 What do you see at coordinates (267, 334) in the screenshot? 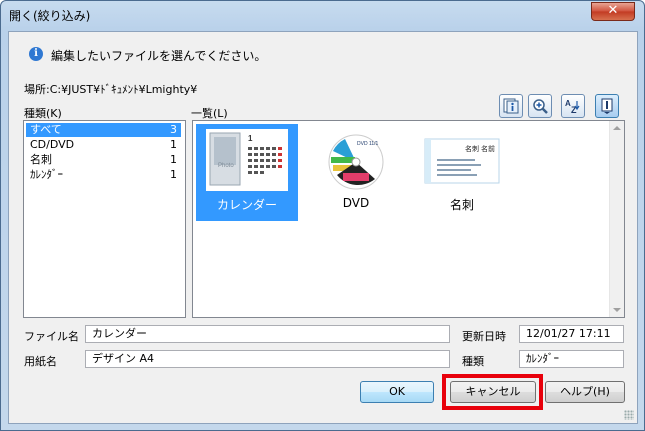
I see `filename-field: カレンダー` at bounding box center [267, 334].